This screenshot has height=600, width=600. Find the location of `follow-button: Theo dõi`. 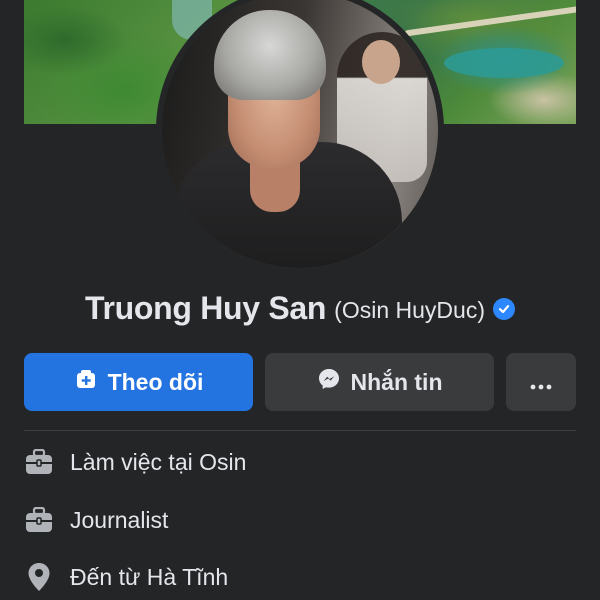

follow-button: Theo dõi is located at coordinates (138, 382).